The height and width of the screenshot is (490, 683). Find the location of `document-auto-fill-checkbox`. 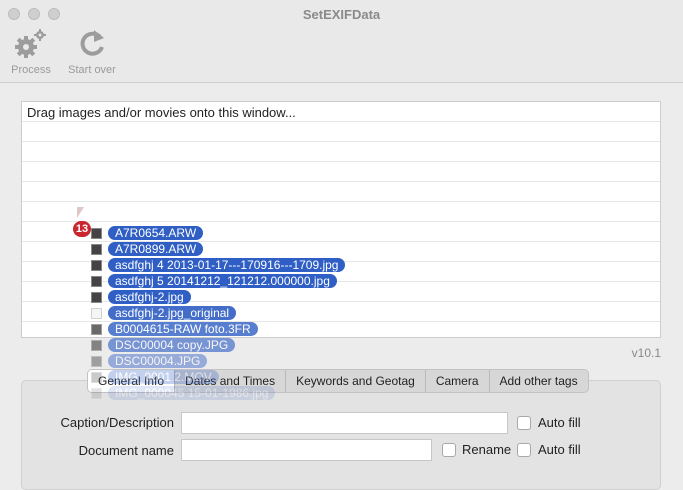

document-auto-fill-checkbox is located at coordinates (524, 450).